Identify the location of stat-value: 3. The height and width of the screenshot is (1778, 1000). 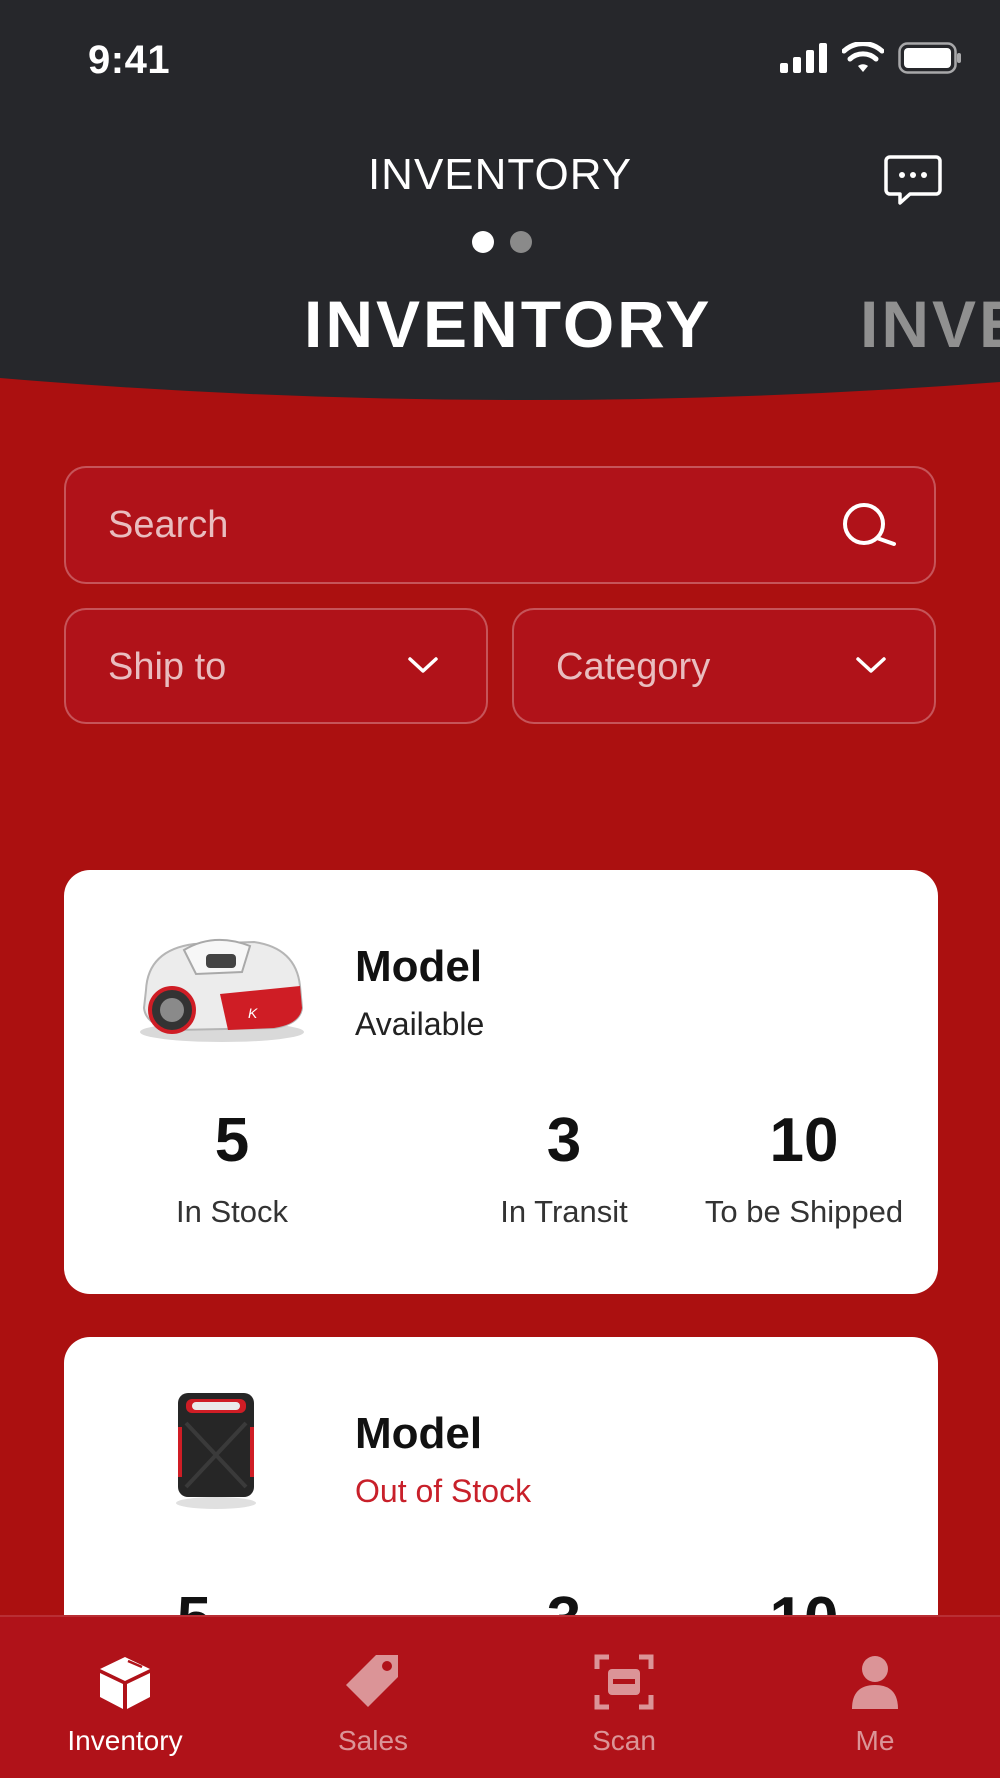
(564, 1140).